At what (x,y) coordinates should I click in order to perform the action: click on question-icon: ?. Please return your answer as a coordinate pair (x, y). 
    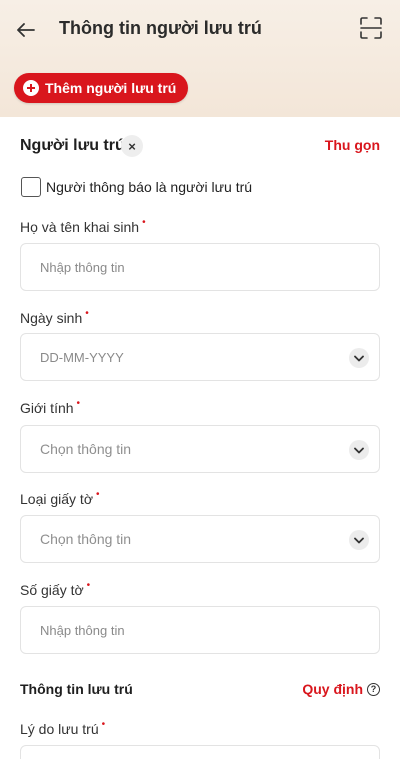
    Looking at the image, I should click on (373, 689).